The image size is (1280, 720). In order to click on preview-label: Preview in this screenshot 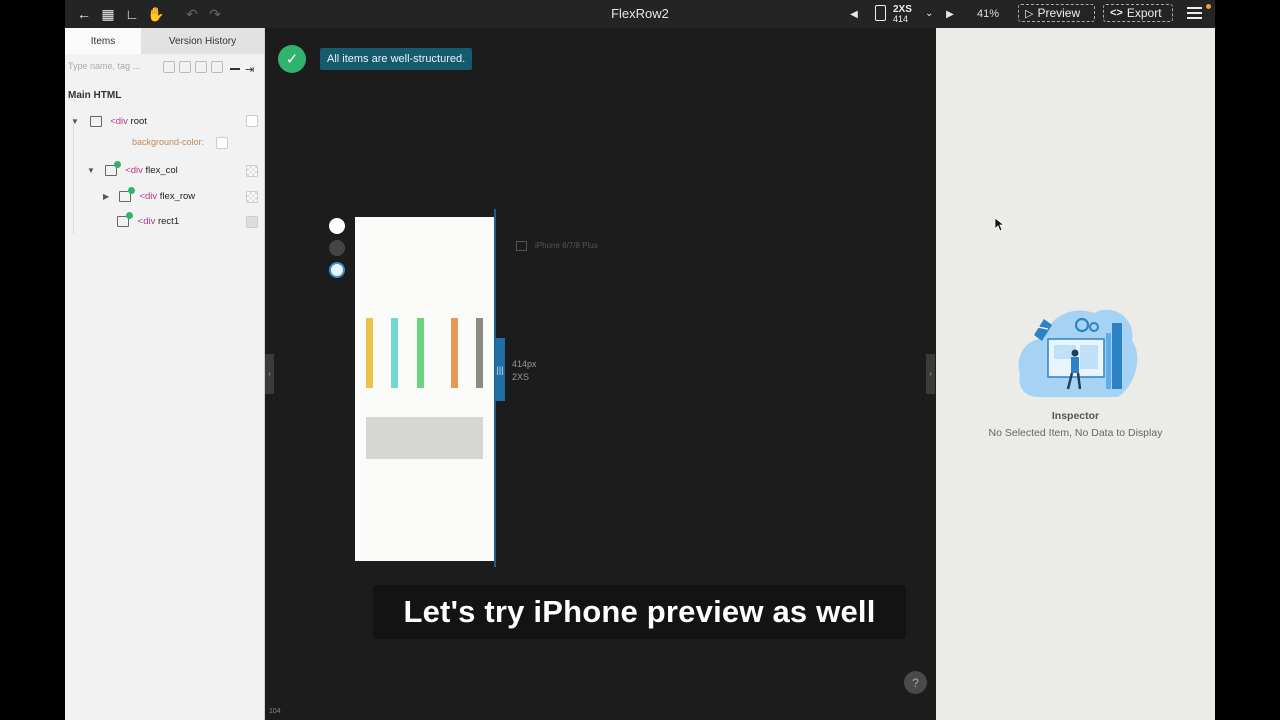, I will do `click(1059, 13)`.